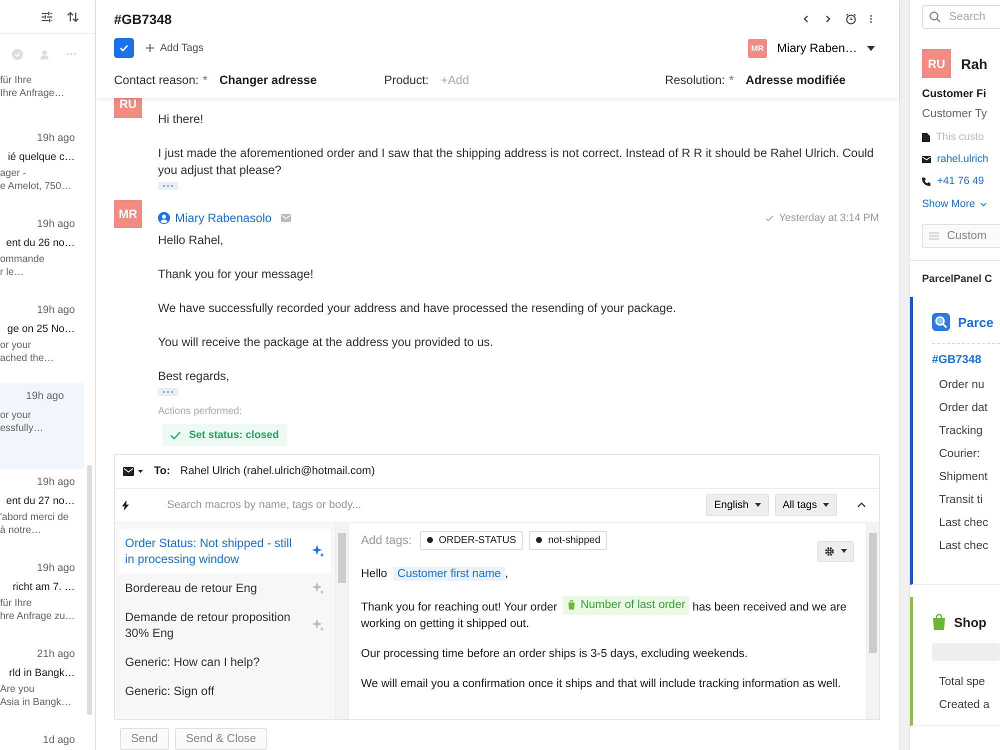 The width and height of the screenshot is (1000, 750). What do you see at coordinates (828, 19) in the screenshot?
I see `chevron-right-icon` at bounding box center [828, 19].